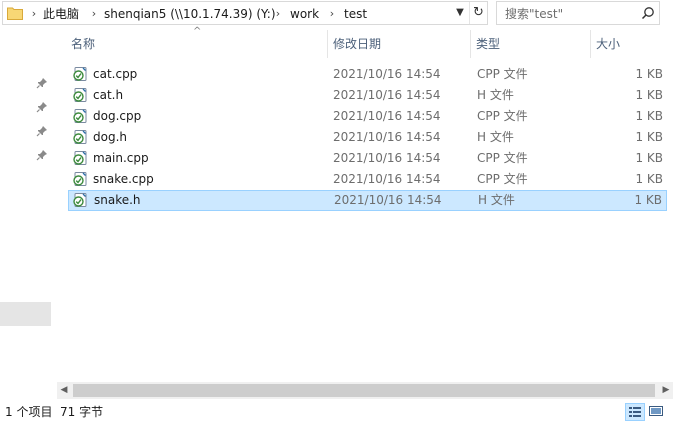  What do you see at coordinates (110, 137) in the screenshot?
I see `file-name: dog.h` at bounding box center [110, 137].